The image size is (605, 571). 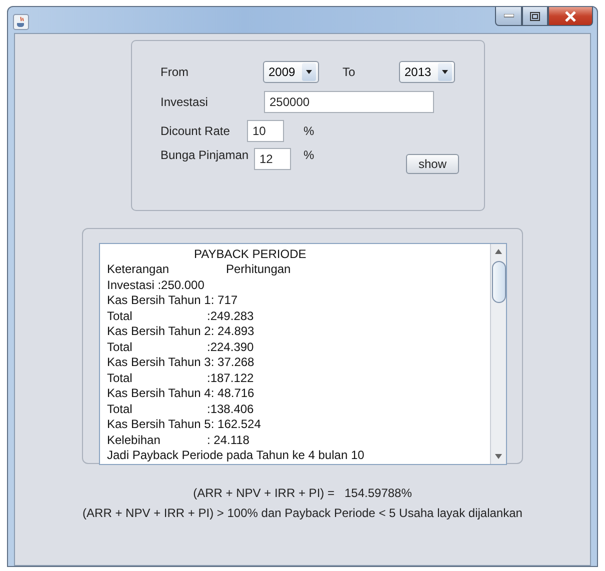 I want to click on report-value: :249.283, so click(x=230, y=315).